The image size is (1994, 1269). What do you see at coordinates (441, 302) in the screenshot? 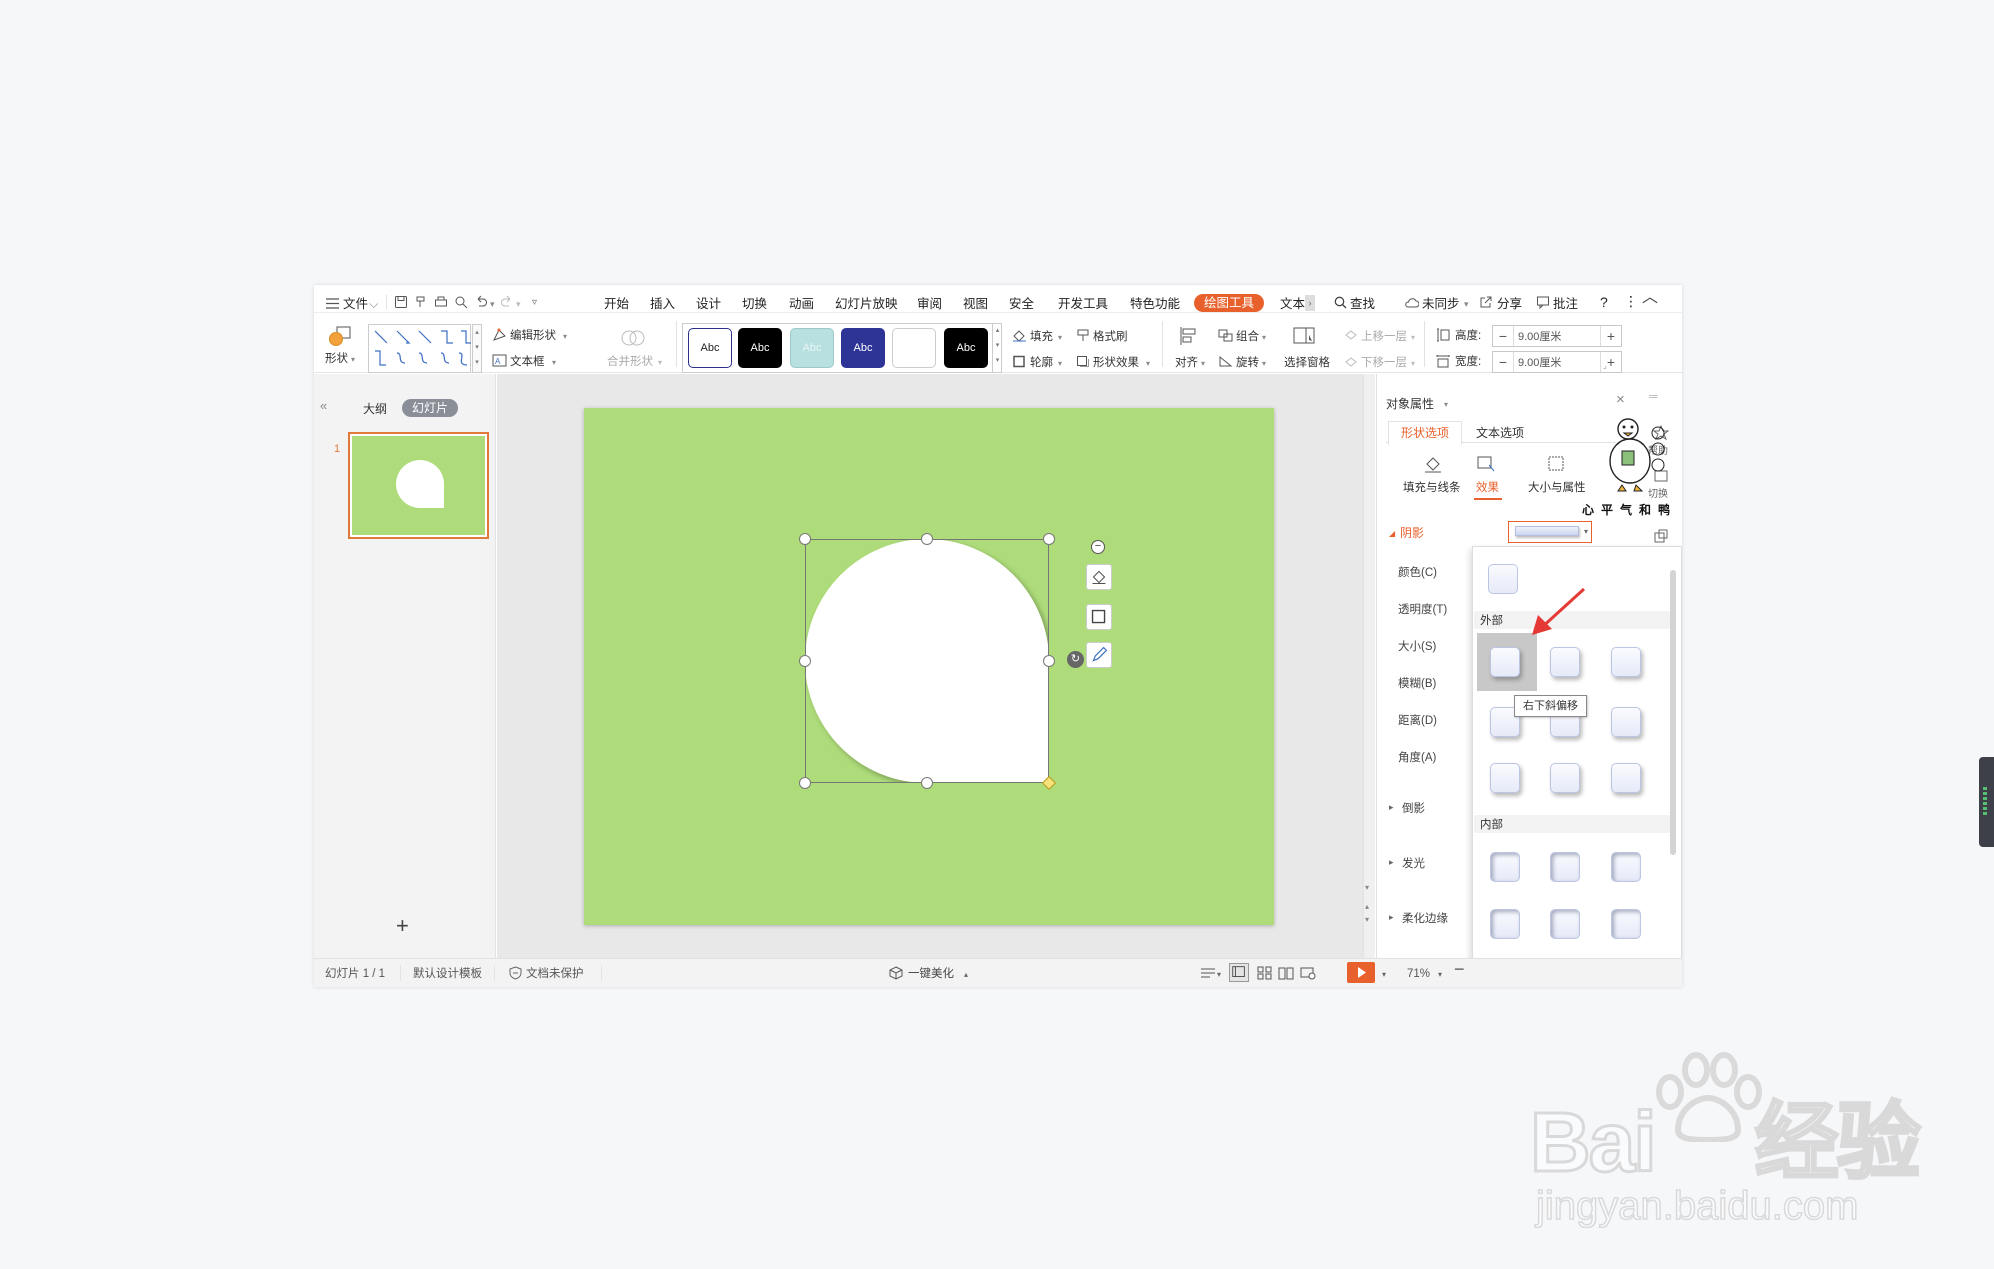
I see `print-icon` at bounding box center [441, 302].